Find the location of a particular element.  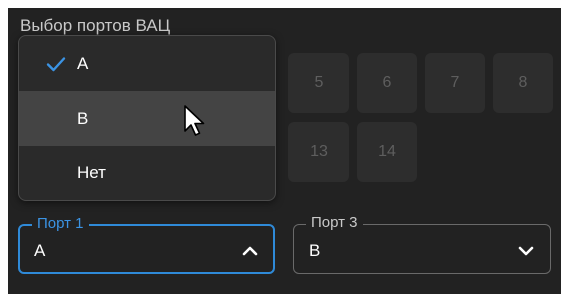

port-button-label: 14 is located at coordinates (387, 151).